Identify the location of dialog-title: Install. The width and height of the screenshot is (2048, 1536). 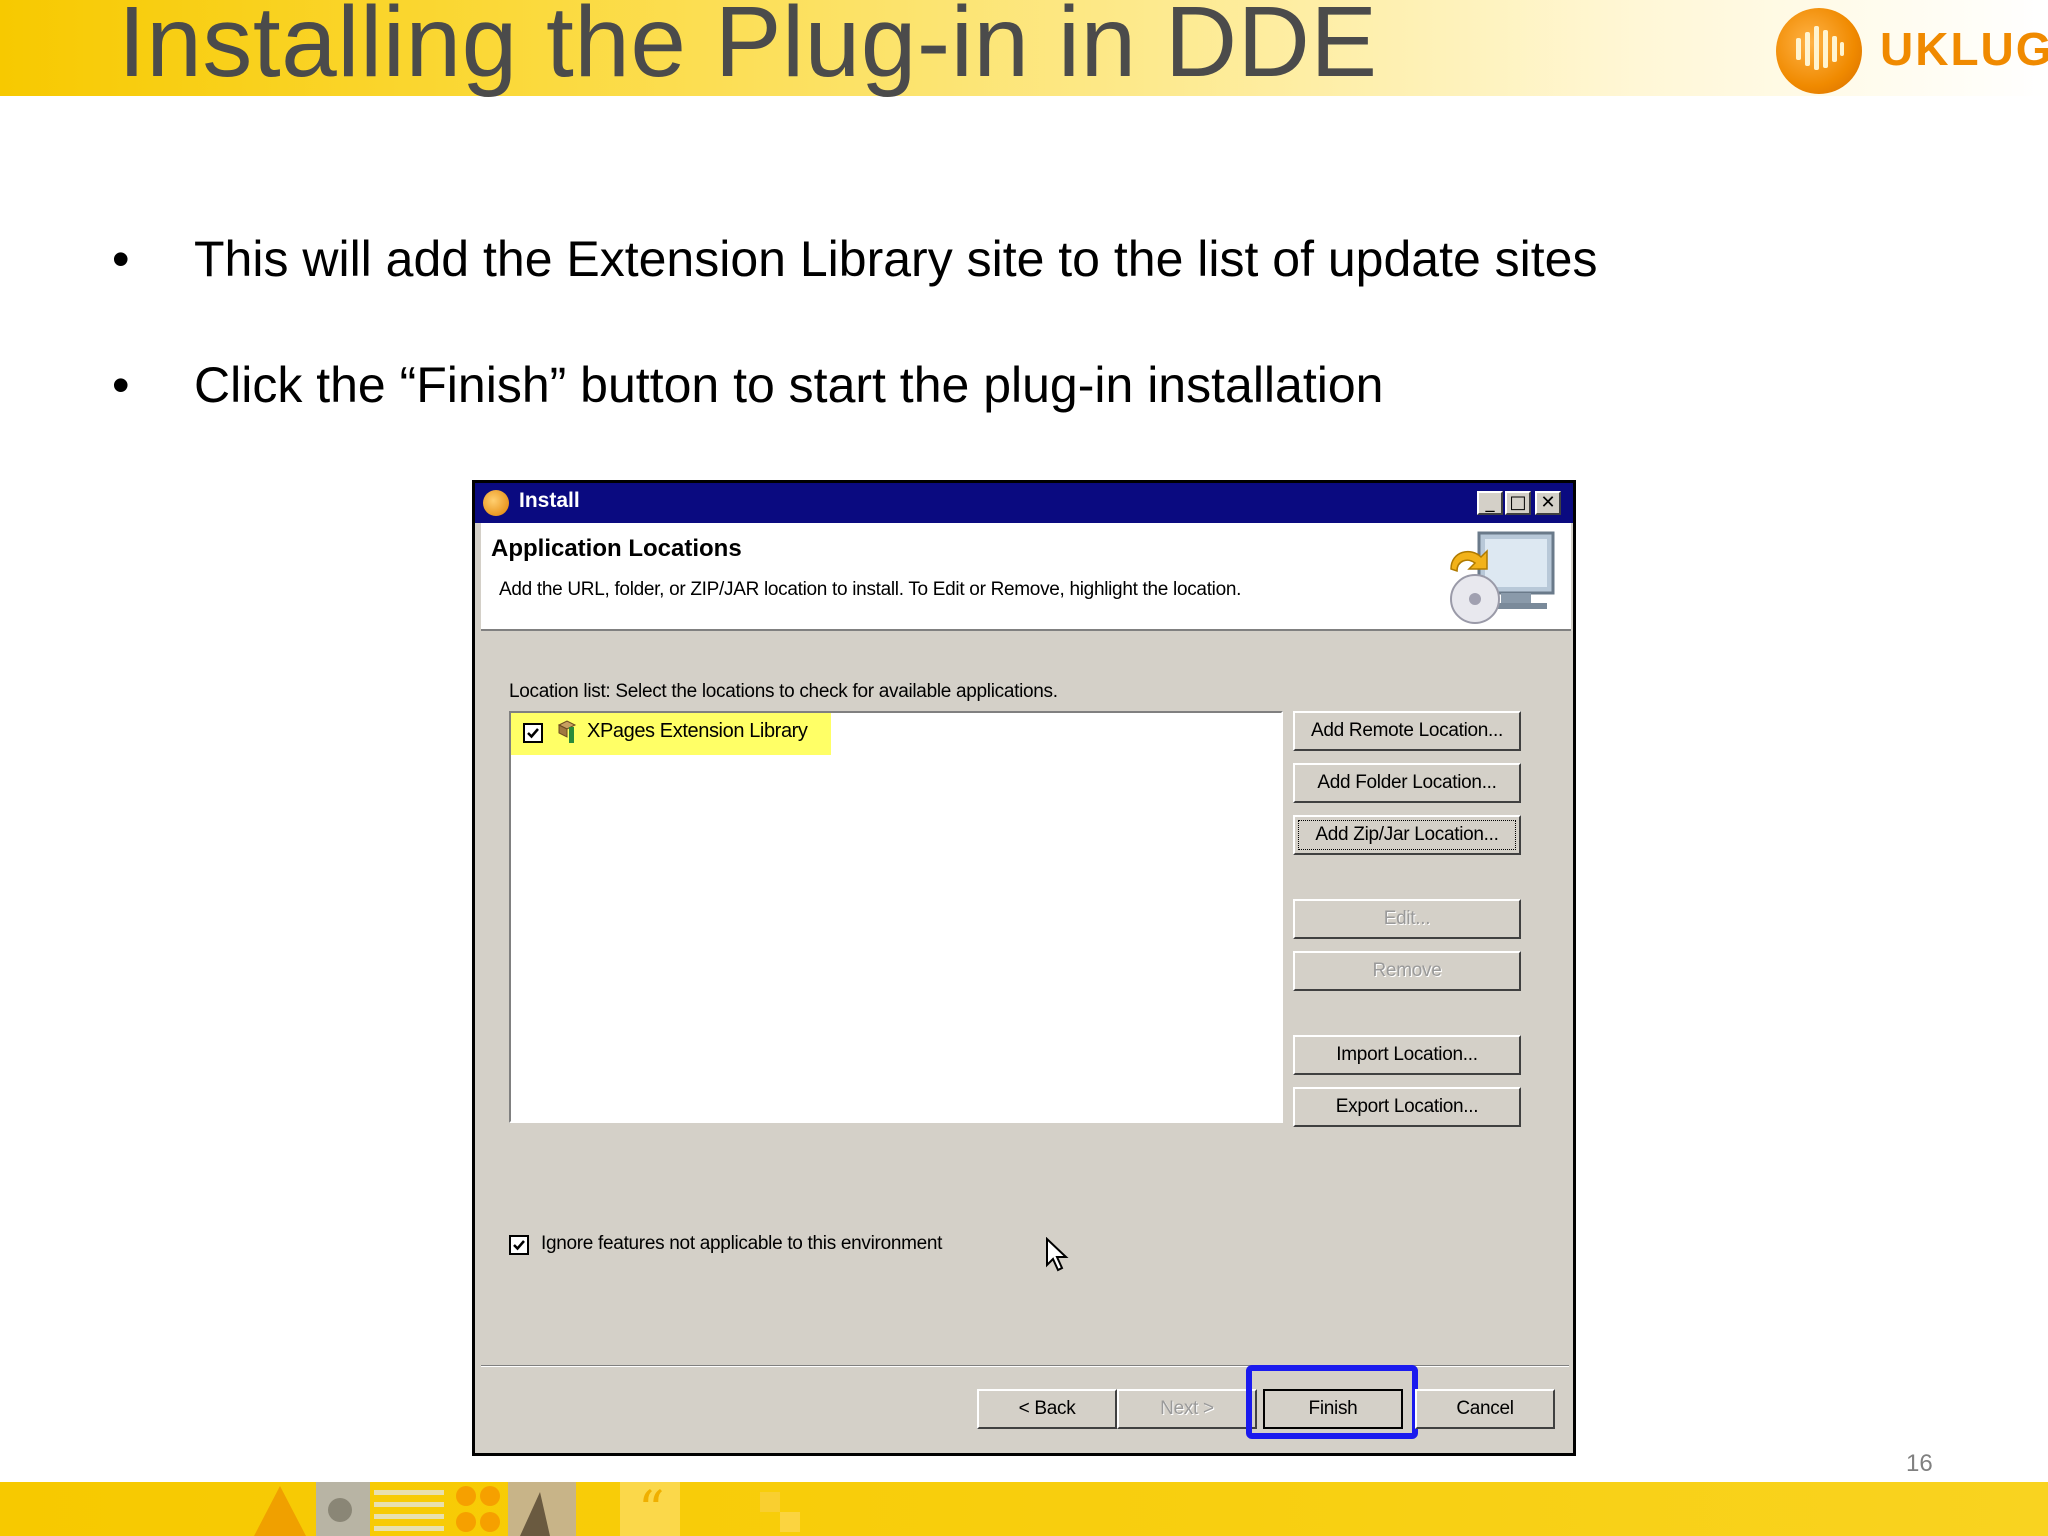
(549, 500).